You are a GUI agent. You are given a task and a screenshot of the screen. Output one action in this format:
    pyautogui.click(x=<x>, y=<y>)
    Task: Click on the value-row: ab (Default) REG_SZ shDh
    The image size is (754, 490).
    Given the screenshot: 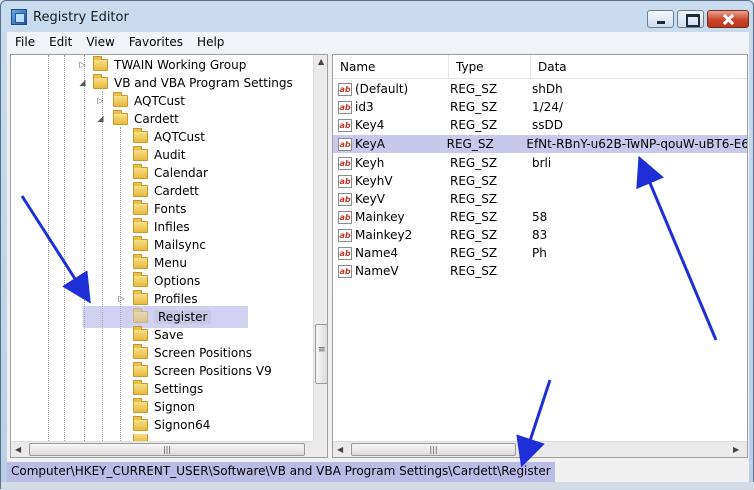 What is the action you would take?
    pyautogui.click(x=540, y=89)
    